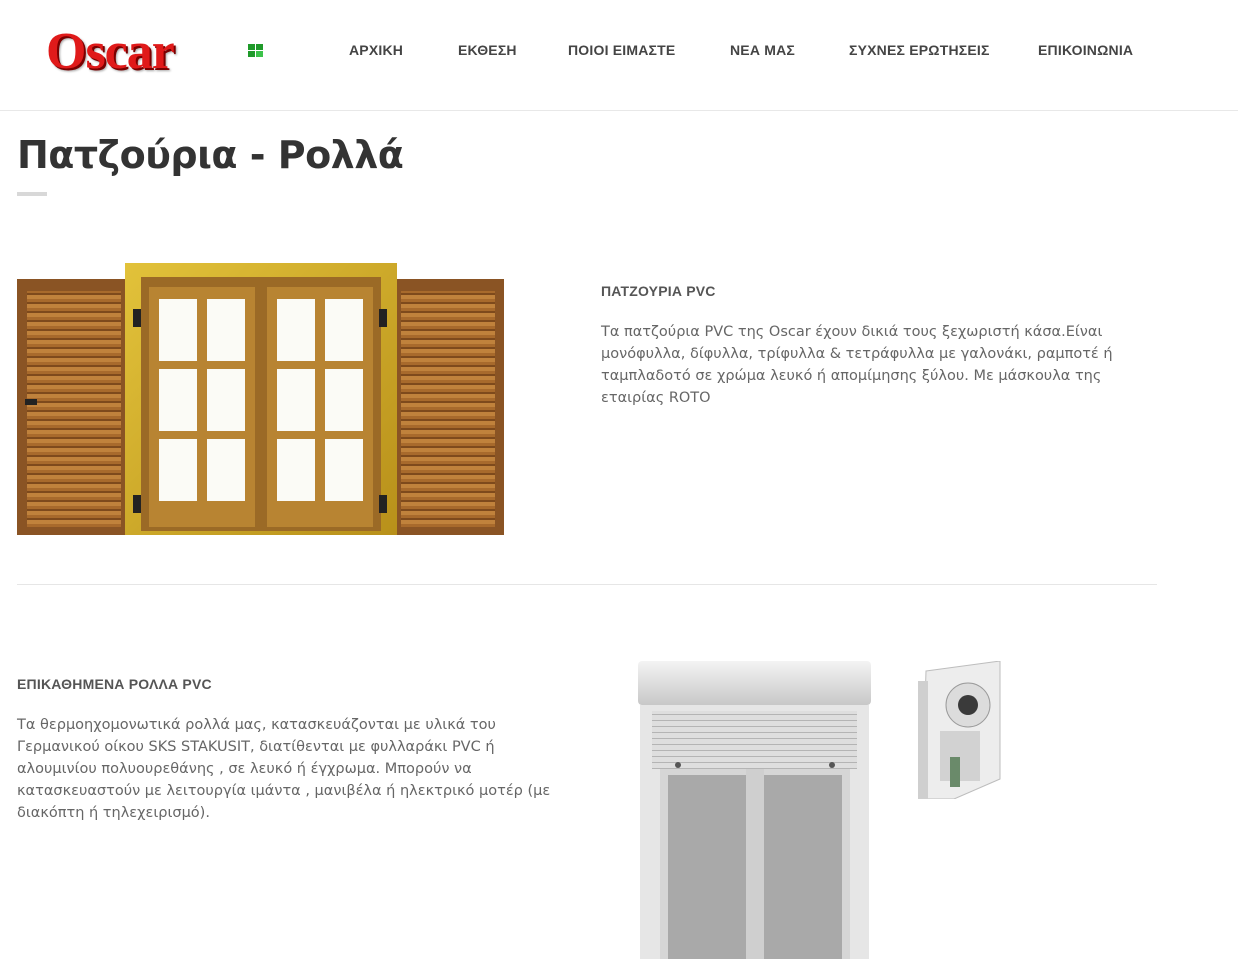 This screenshot has width=1238, height=959. Describe the element at coordinates (255, 50) in the screenshot. I see `green-window-icon` at that location.